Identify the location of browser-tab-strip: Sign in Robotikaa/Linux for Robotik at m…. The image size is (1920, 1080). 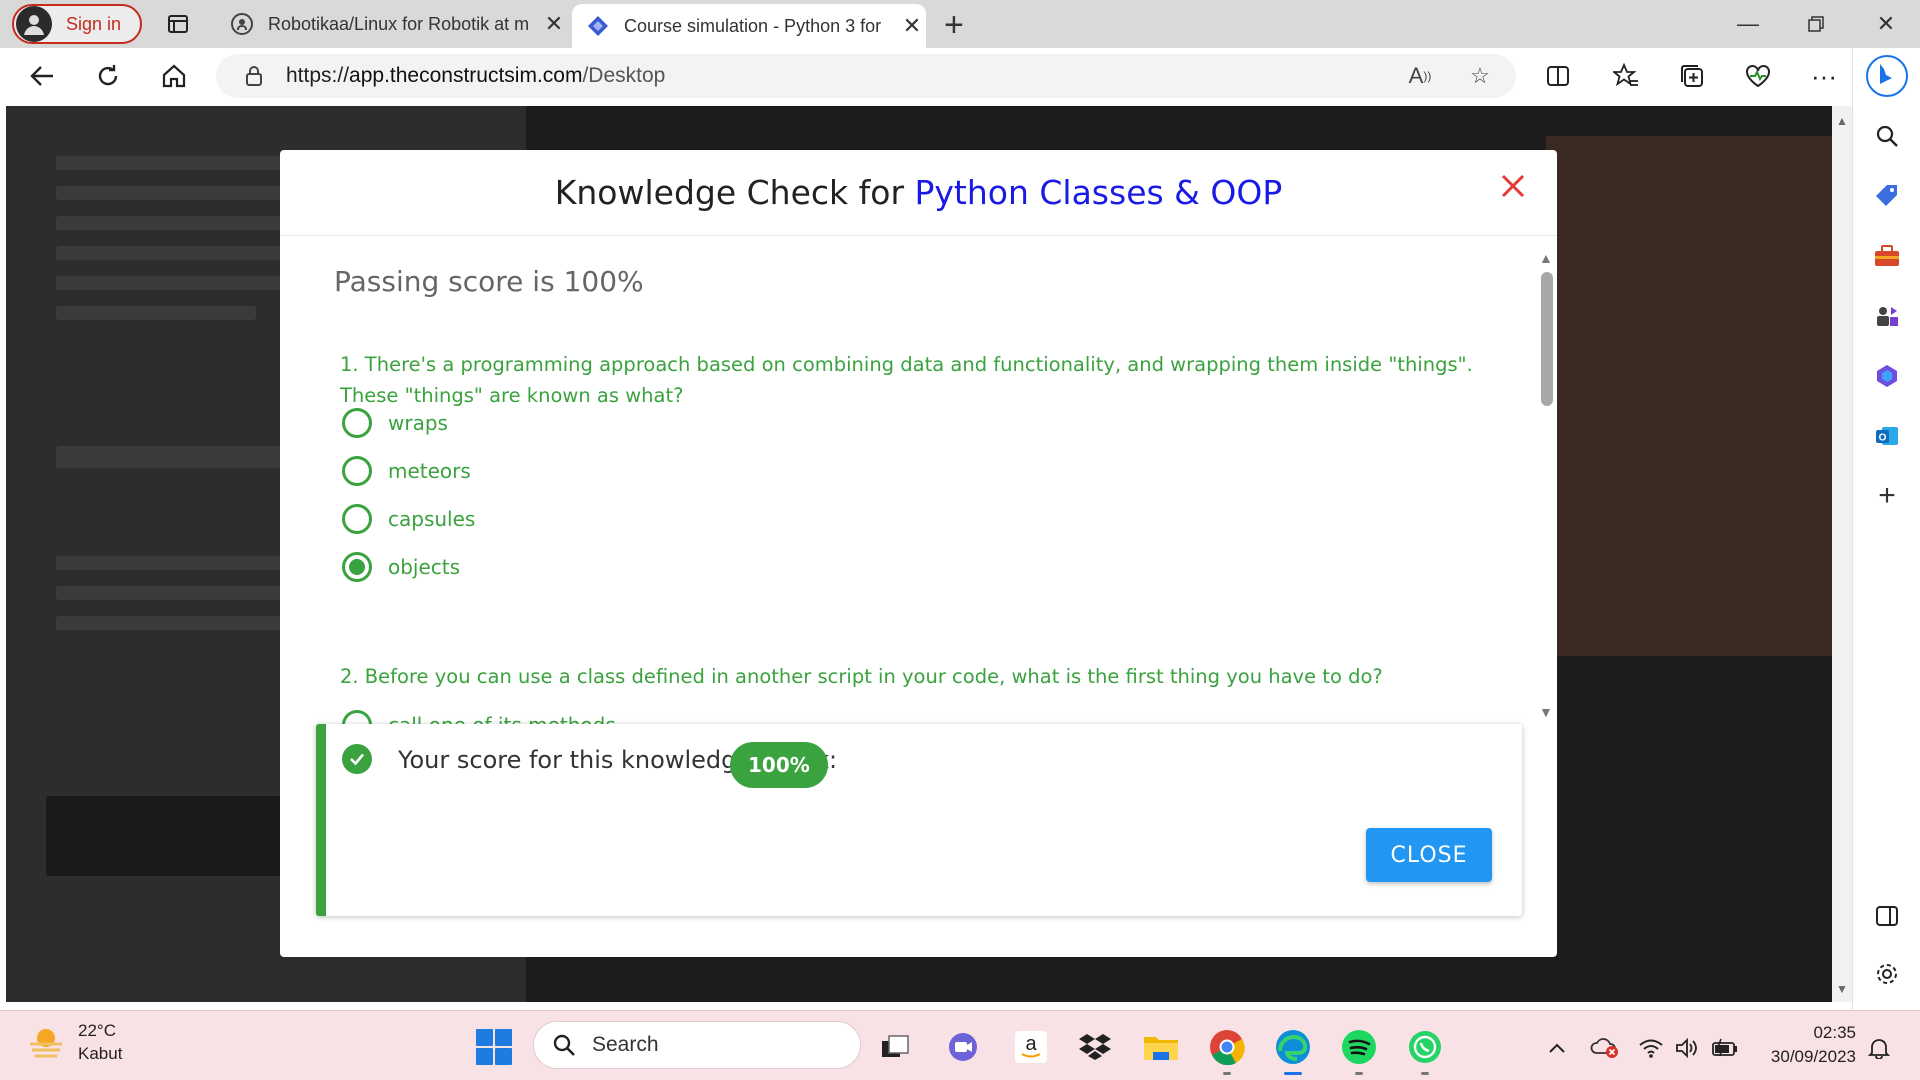
(960, 24).